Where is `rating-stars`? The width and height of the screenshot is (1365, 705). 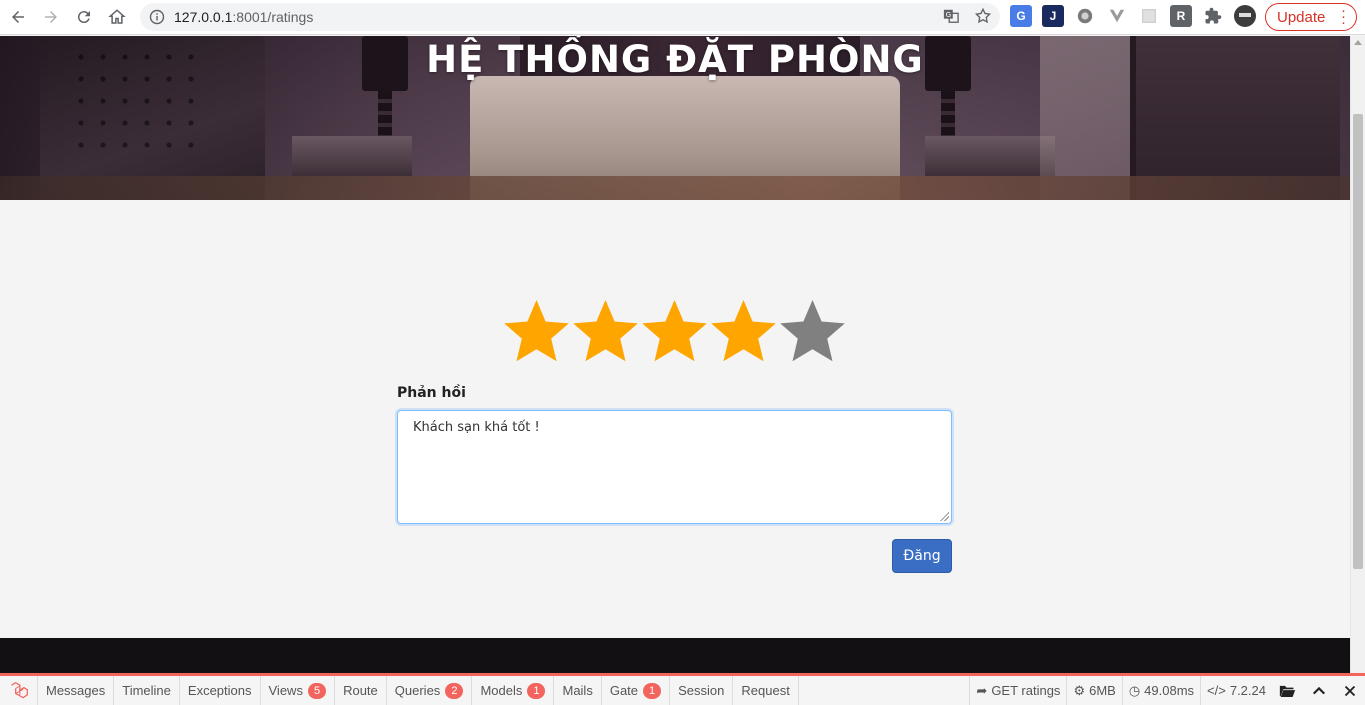
rating-stars is located at coordinates (674, 331).